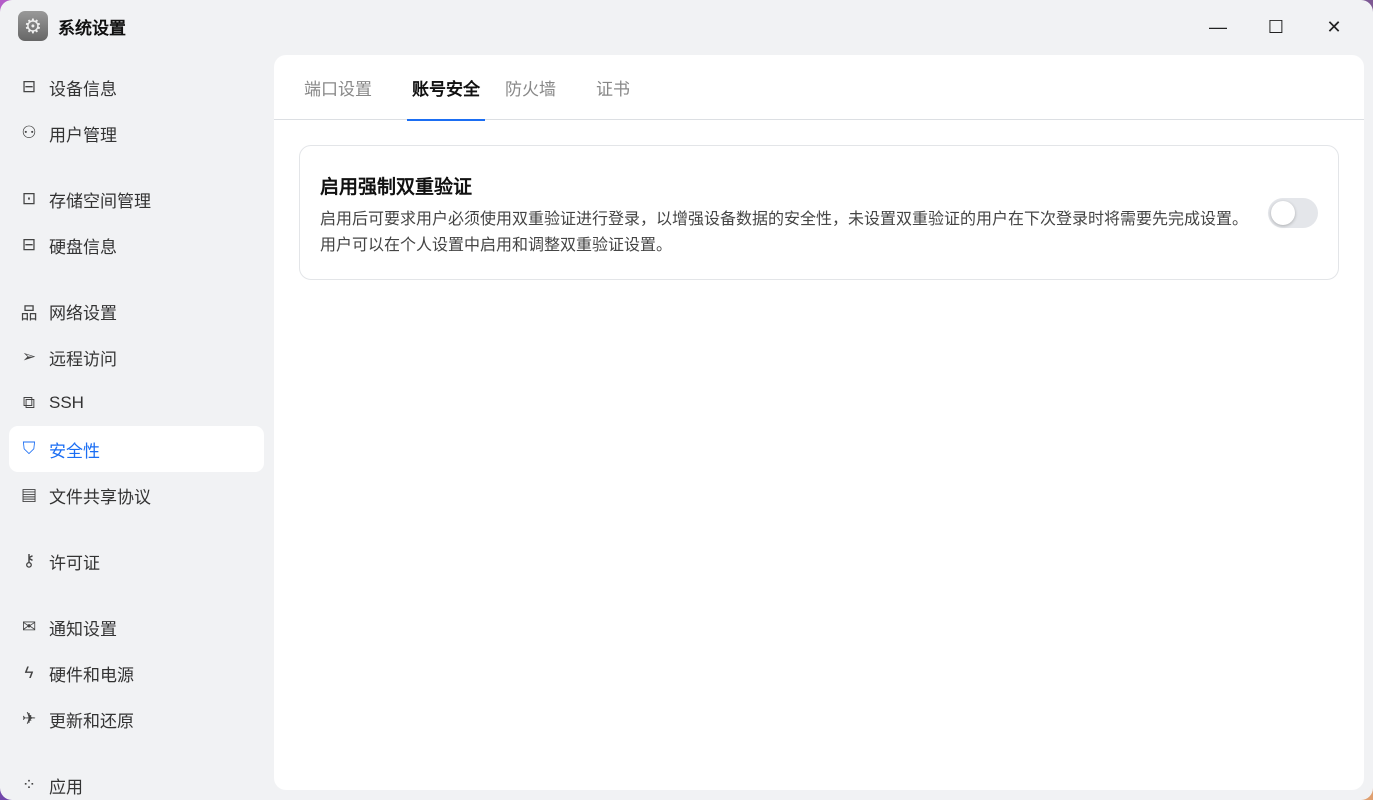 The height and width of the screenshot is (800, 1373). I want to click on sidebar-item-device-info: ⊟ 设备信息, so click(136, 87).